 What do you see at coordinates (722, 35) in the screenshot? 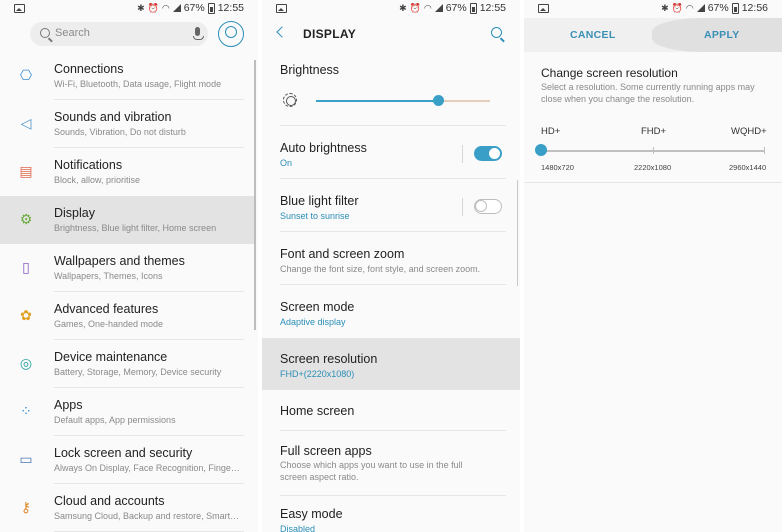
I see `apply-button: APPLY` at bounding box center [722, 35].